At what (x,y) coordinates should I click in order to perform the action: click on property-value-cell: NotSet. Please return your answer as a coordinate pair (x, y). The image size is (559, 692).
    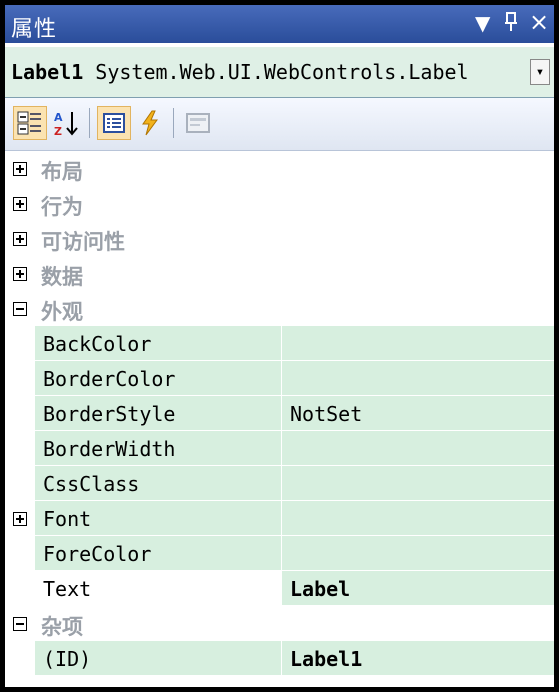
    Looking at the image, I should click on (418, 413).